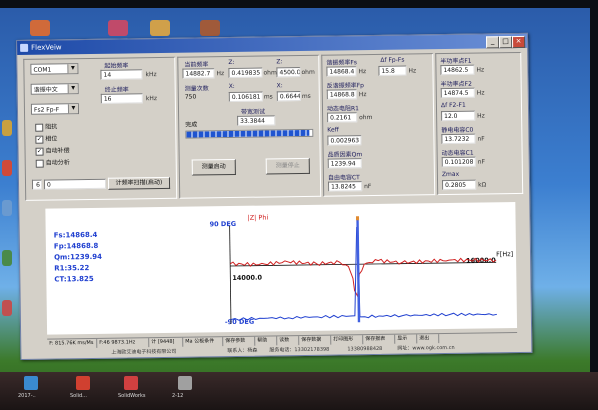 The width and height of the screenshot is (598, 410). What do you see at coordinates (144, 352) in the screenshot?
I see `company-name: 上海欧艾迪电子科技有限公司` at bounding box center [144, 352].